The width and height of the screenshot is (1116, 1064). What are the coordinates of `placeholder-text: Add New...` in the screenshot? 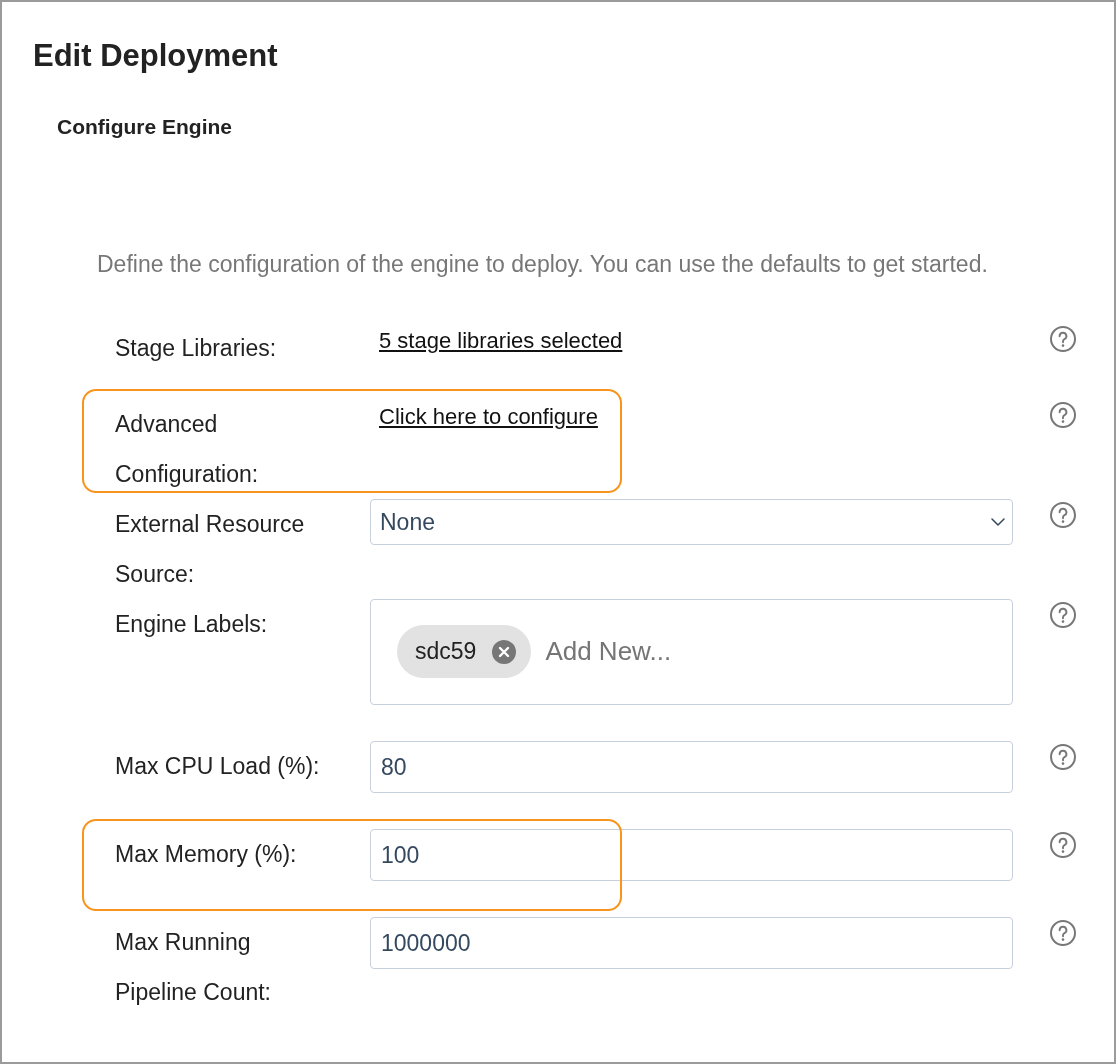 It's located at (608, 651).